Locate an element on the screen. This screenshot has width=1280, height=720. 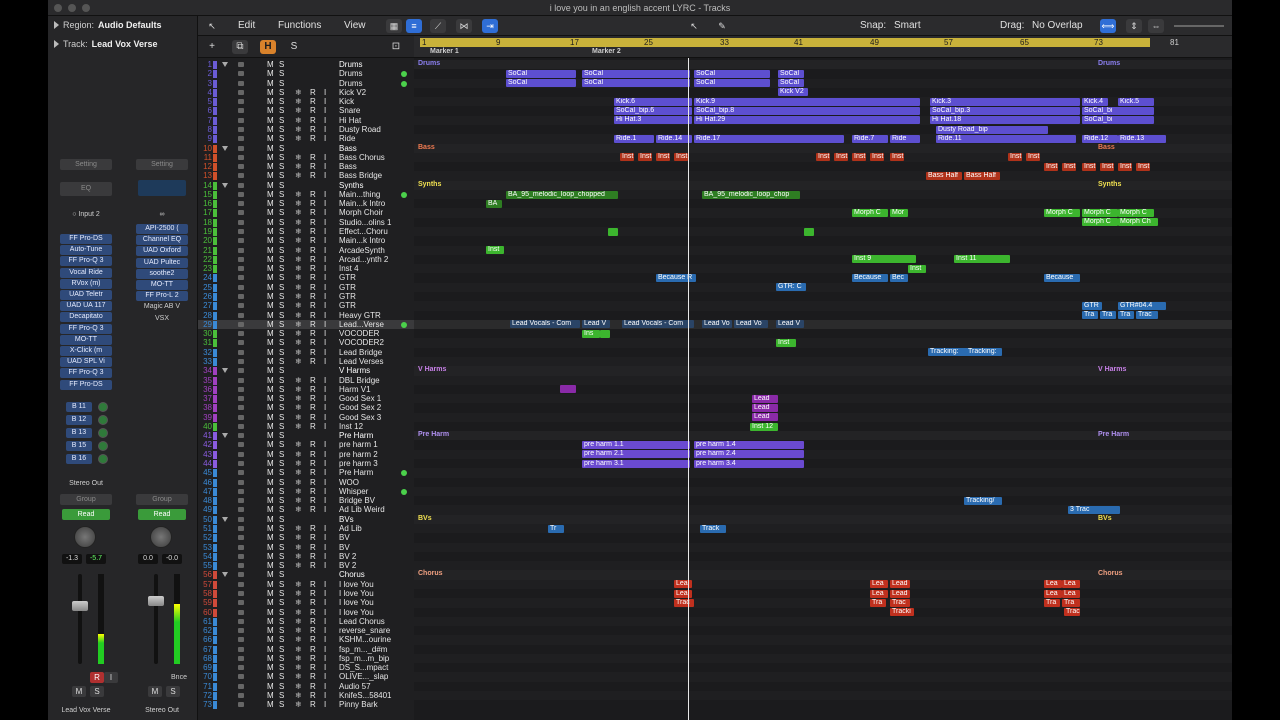
track-name: Good Sex 3 is located at coordinates (374, 417).